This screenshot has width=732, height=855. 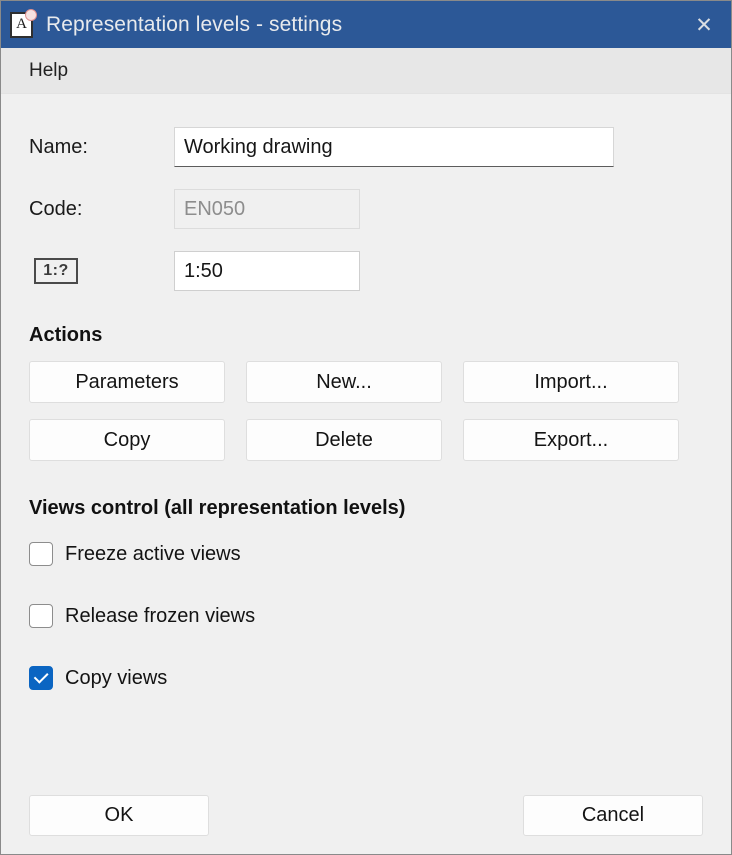 I want to click on code-input, so click(x=267, y=209).